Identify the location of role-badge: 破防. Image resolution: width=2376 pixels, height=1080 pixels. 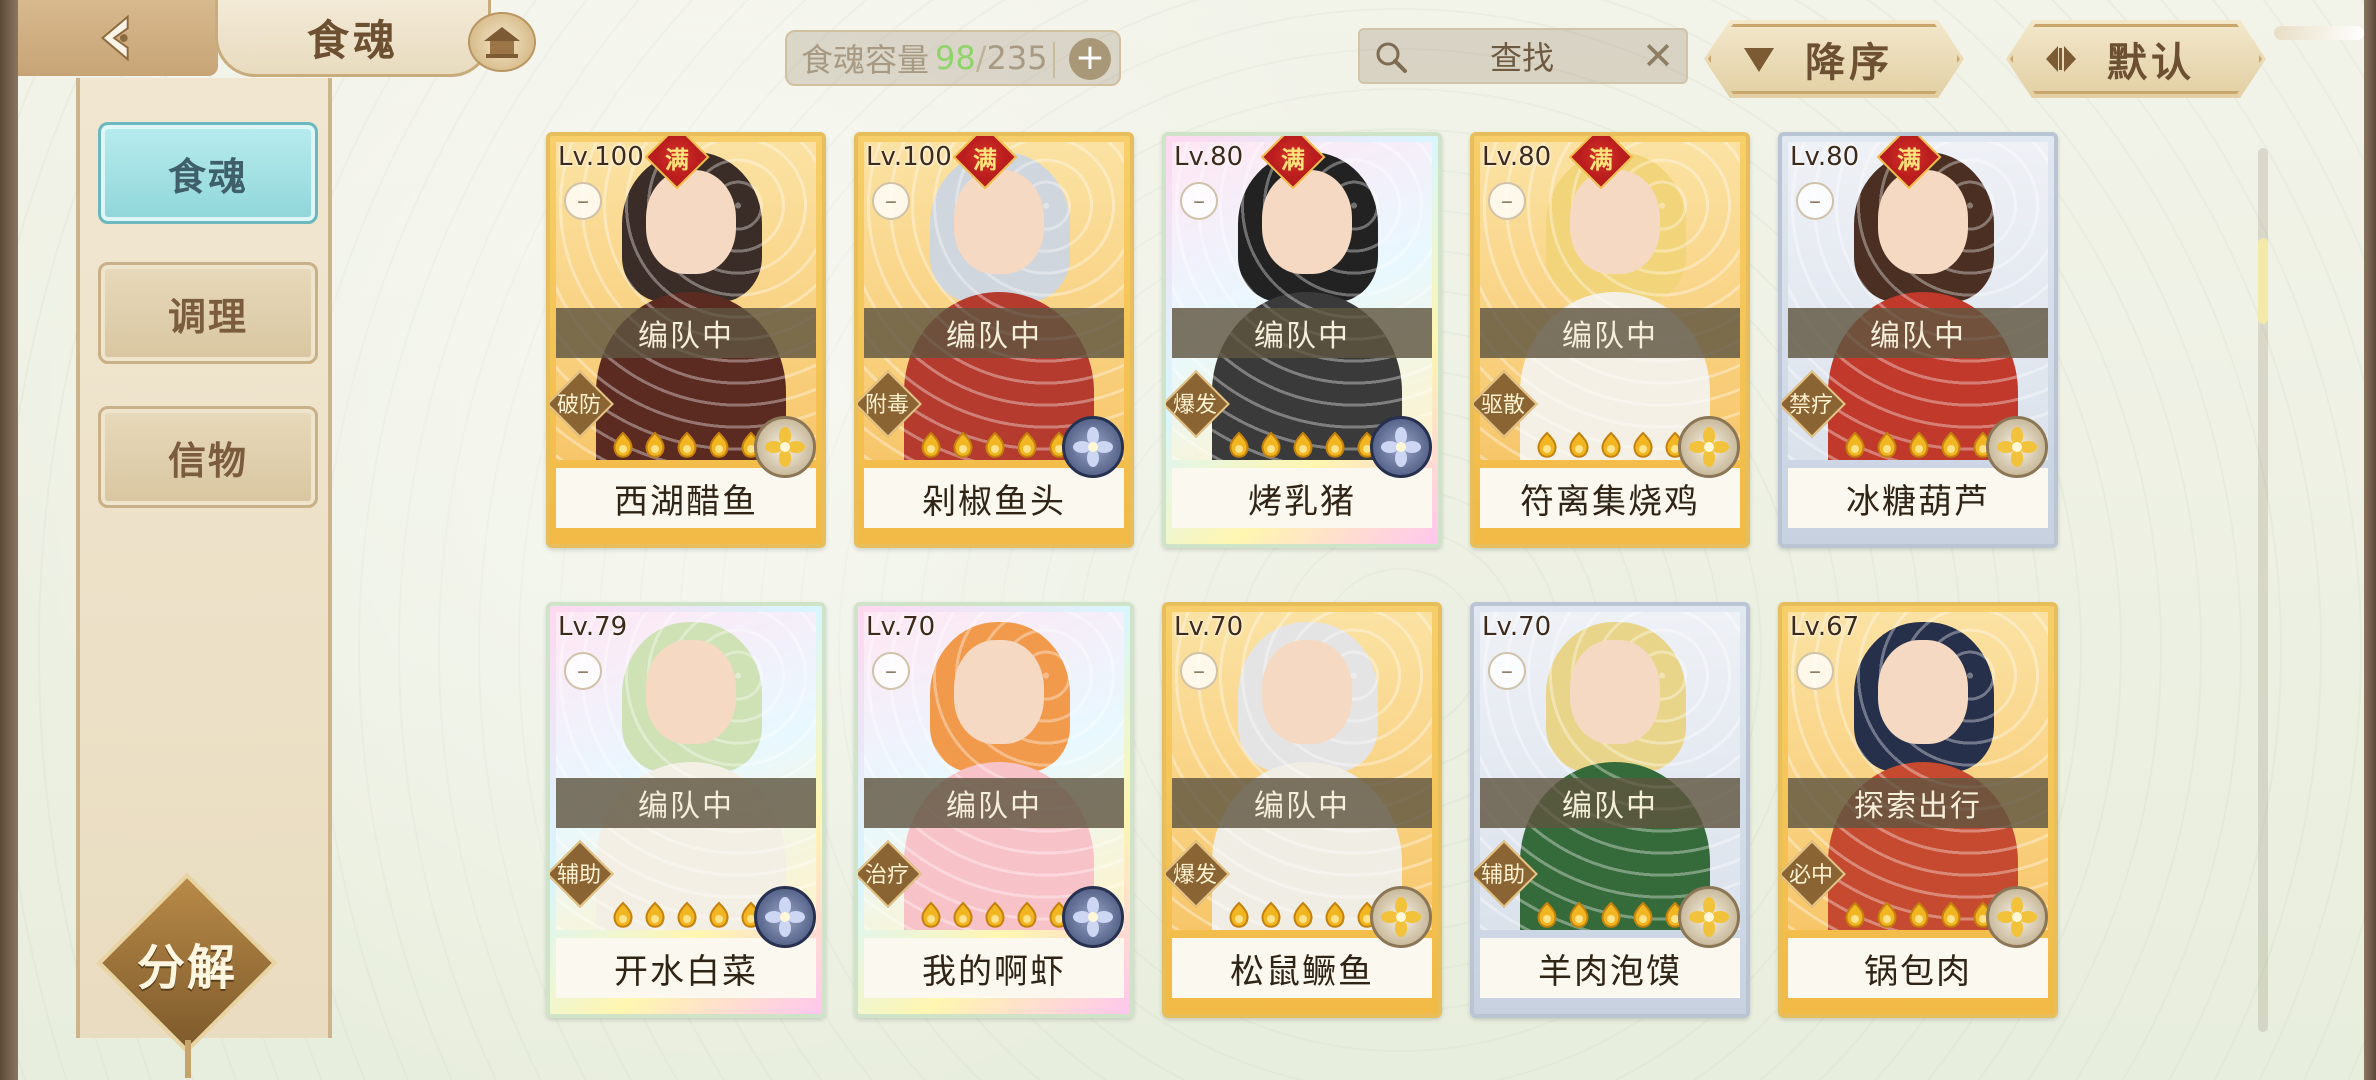
(582, 404).